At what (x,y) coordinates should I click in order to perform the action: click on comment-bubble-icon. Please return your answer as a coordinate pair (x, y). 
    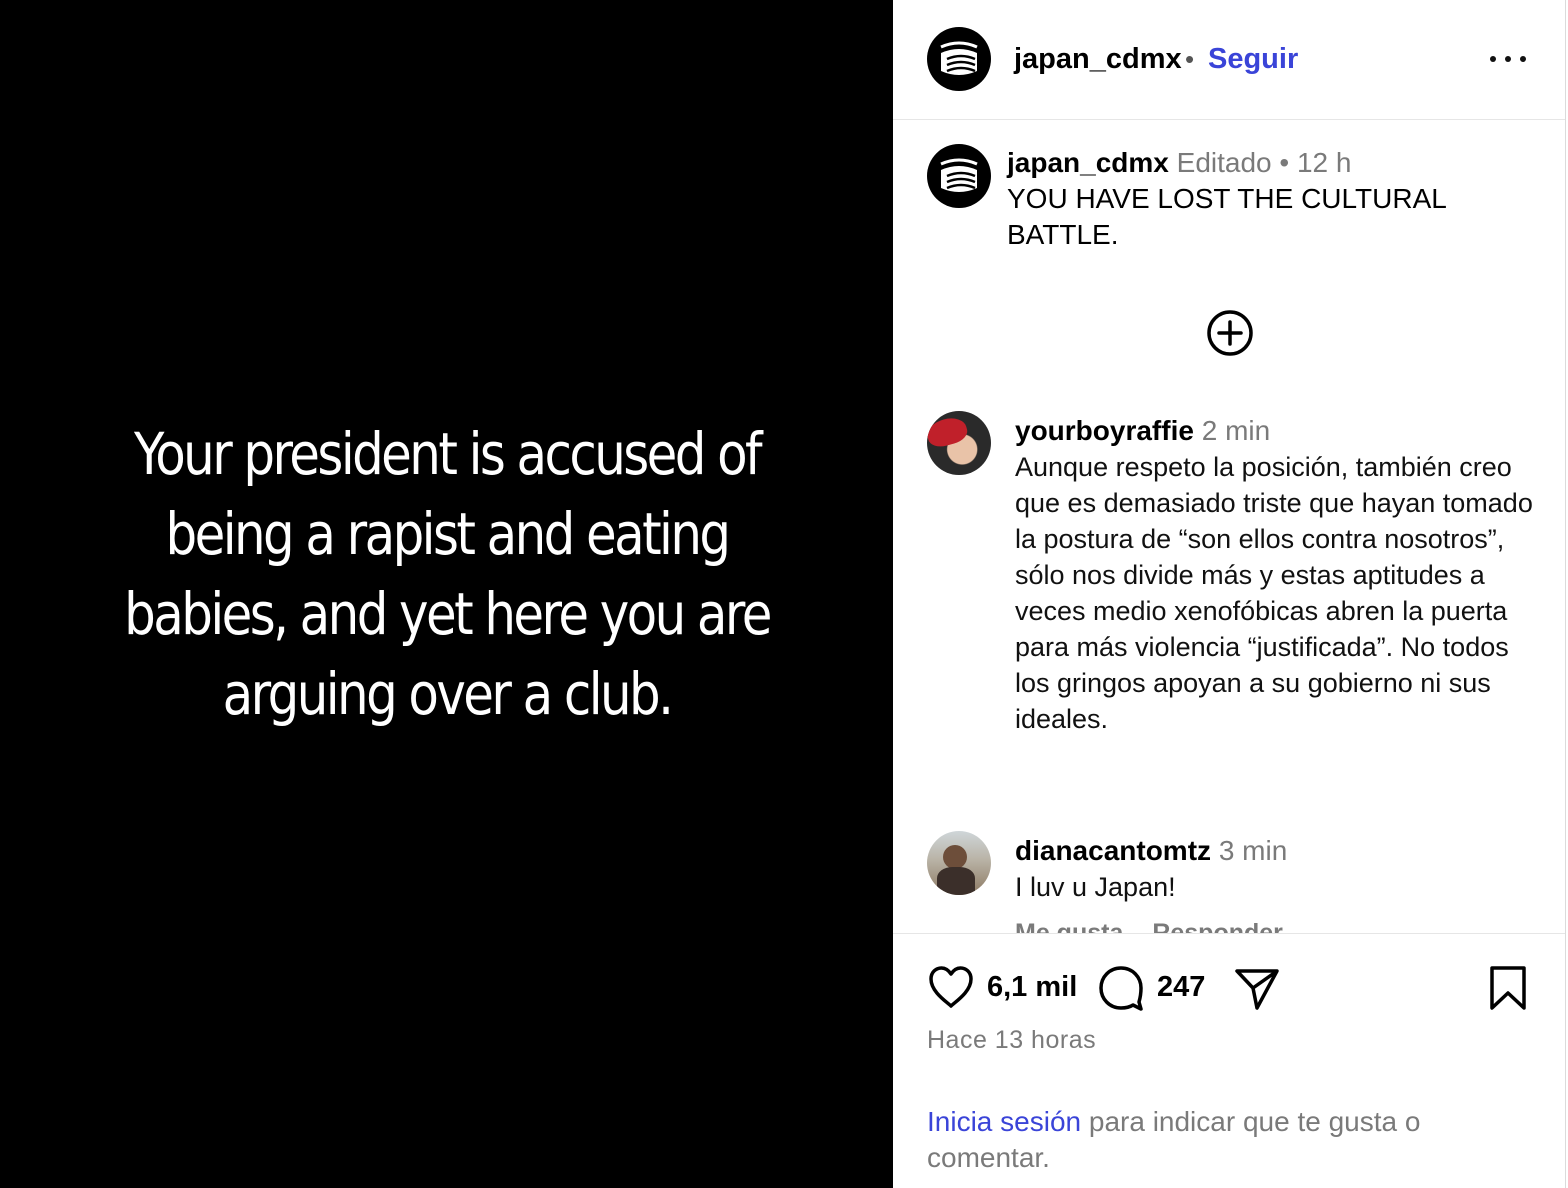
    Looking at the image, I should click on (1121, 988).